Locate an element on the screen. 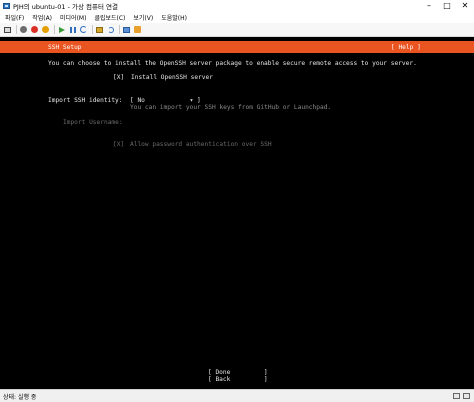 This screenshot has width=474, height=402. shut-down-icon is located at coordinates (34, 29).